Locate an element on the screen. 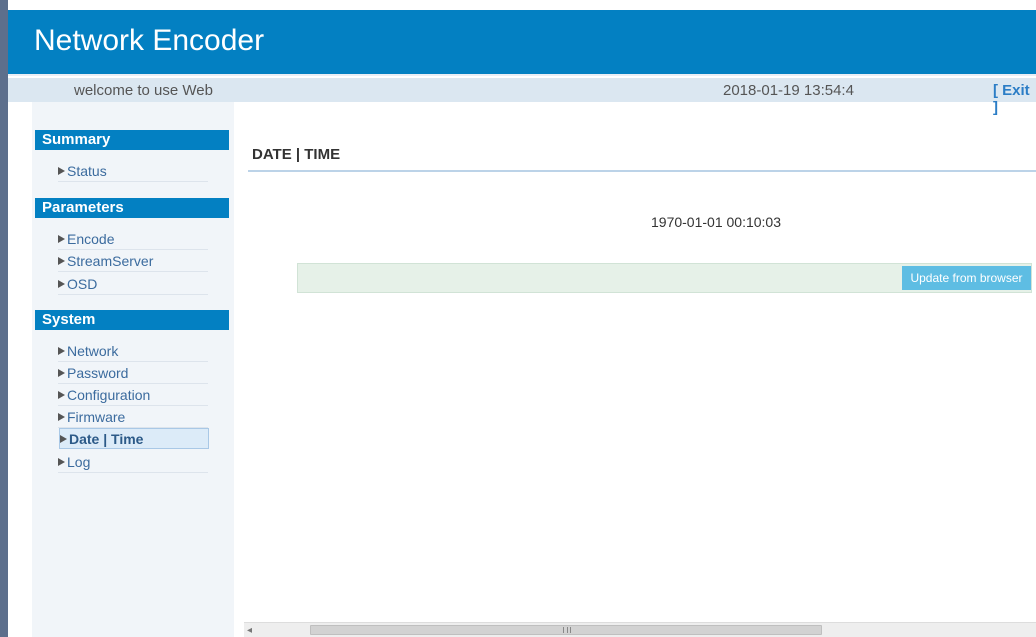 The height and width of the screenshot is (637, 1036). sidebar-item-network: Network is located at coordinates (133, 351).